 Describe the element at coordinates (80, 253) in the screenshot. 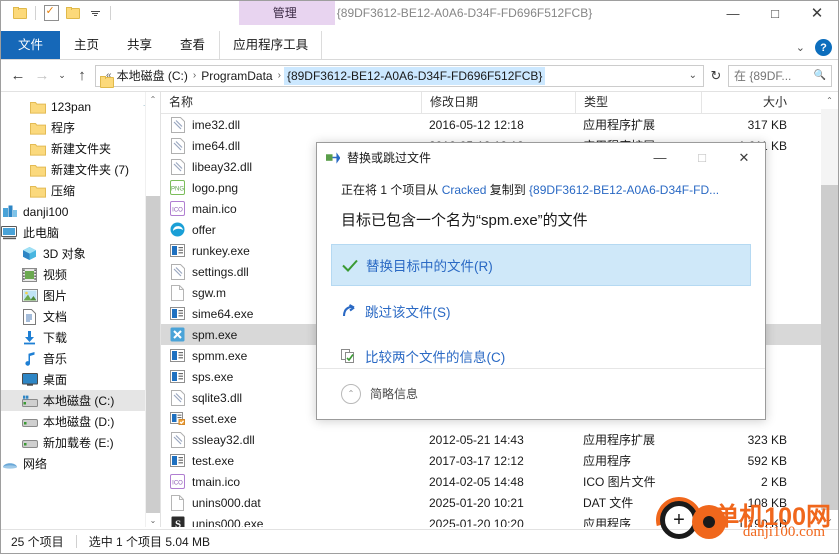

I see `sidebar-item: 3D 对象` at that location.